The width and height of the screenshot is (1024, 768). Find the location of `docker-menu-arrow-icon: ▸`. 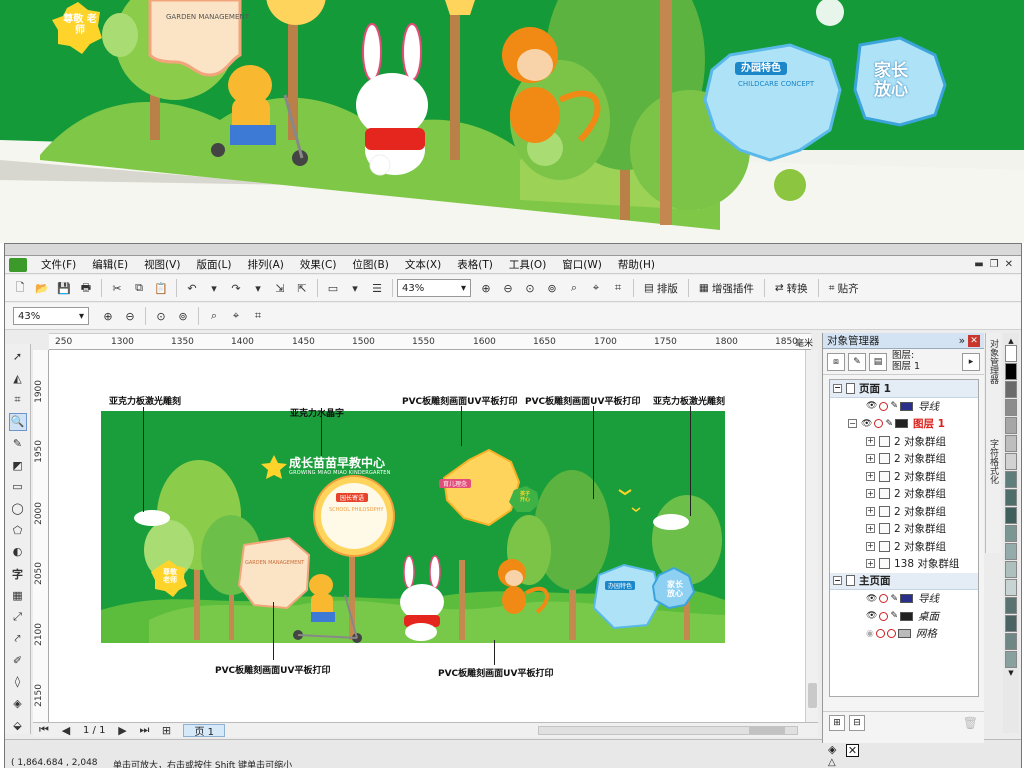

docker-menu-arrow-icon: ▸ is located at coordinates (971, 361).